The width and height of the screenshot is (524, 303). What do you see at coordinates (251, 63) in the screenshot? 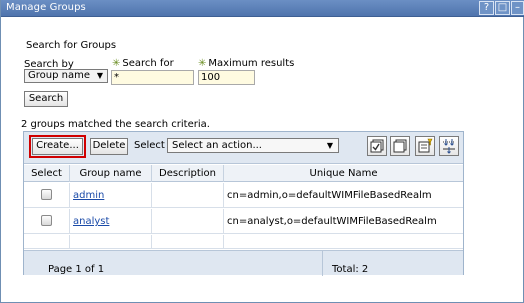
I see `max-results-label: Maximum results` at bounding box center [251, 63].